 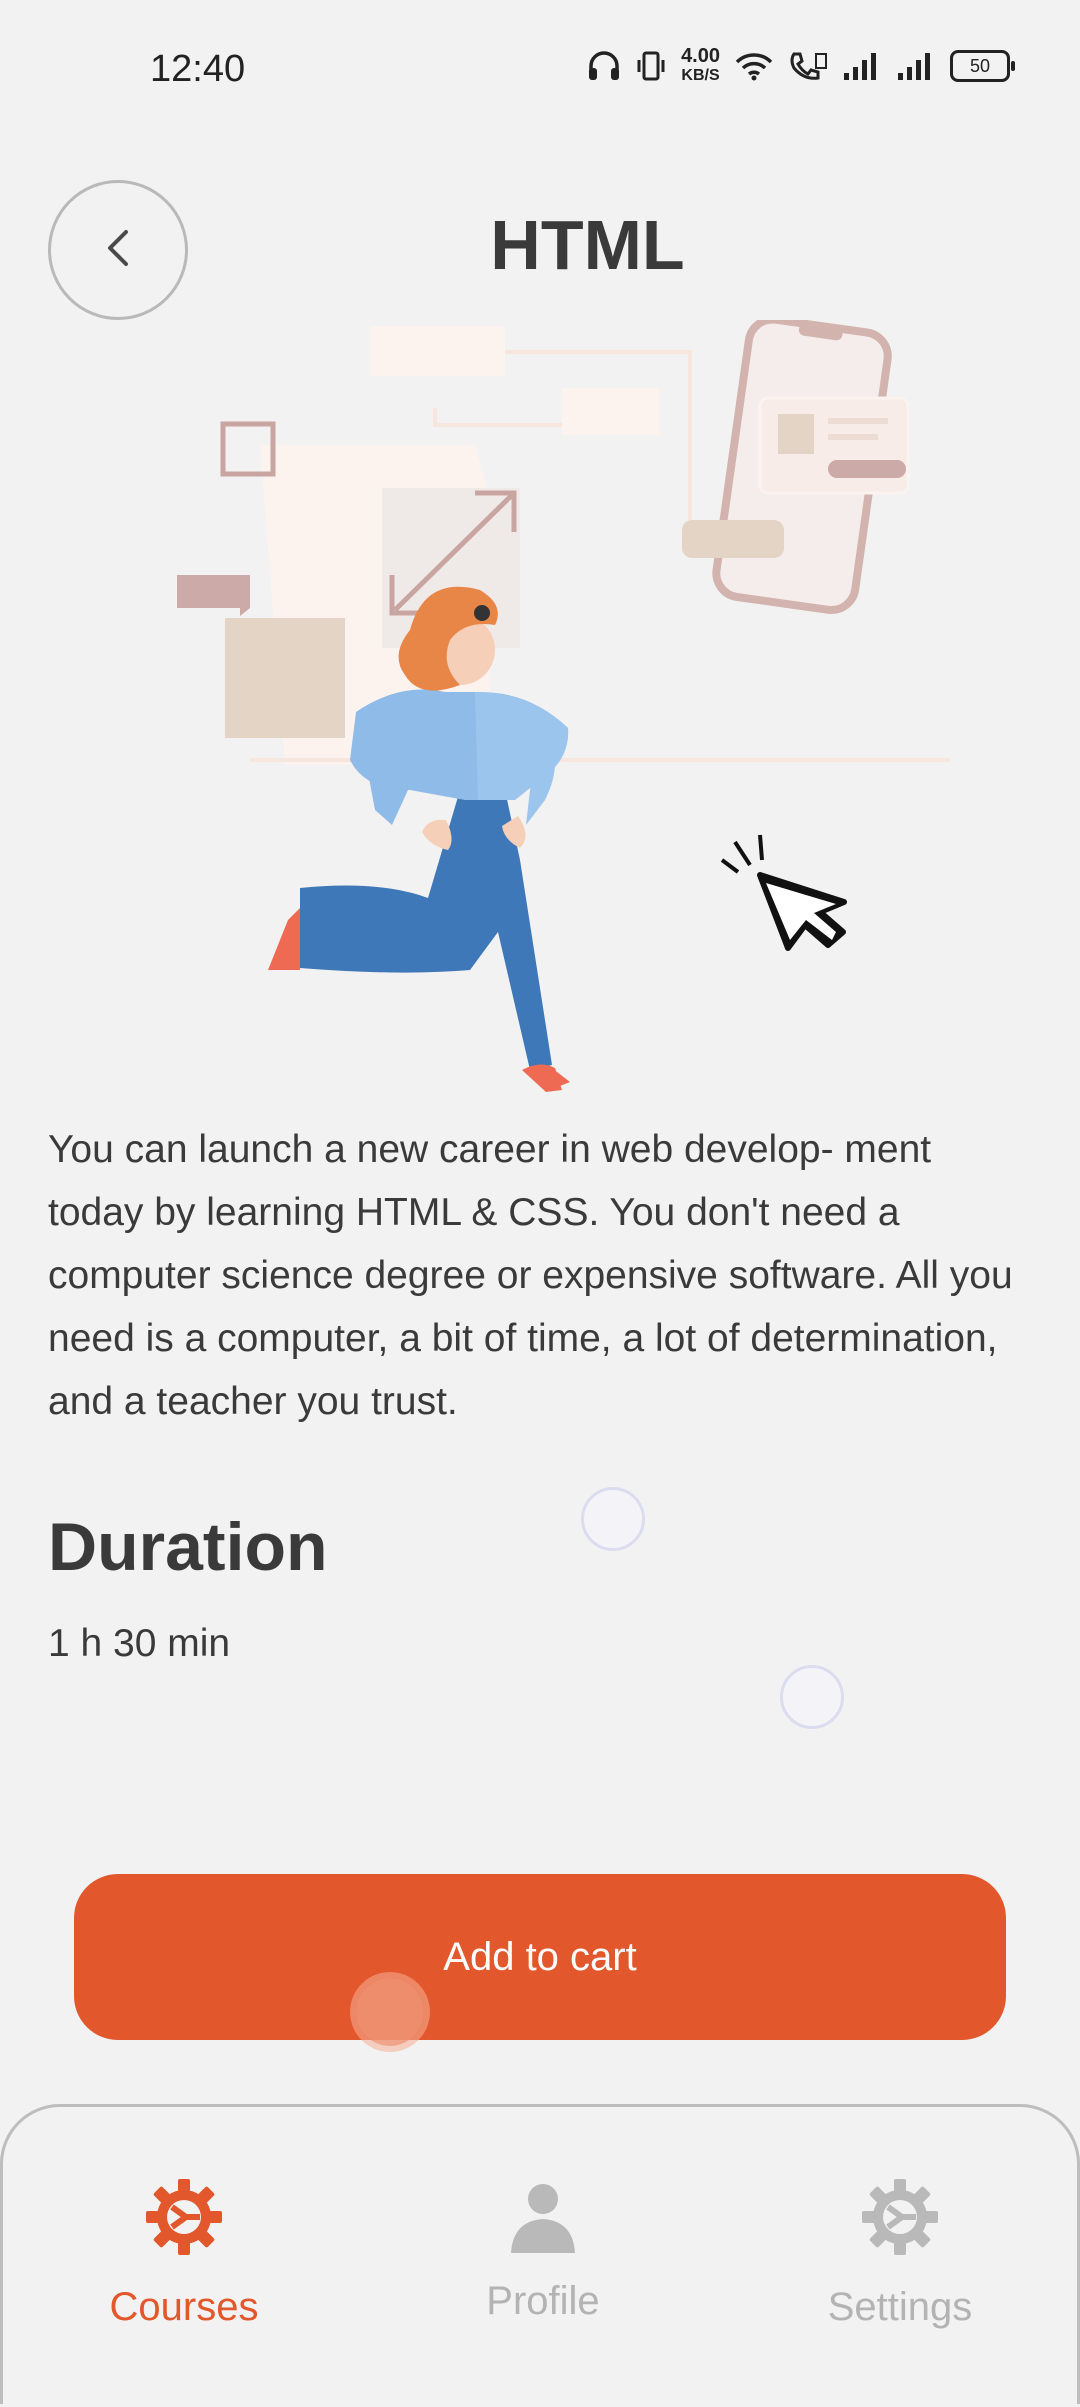 I want to click on nav-label-profile: Profile, so click(x=543, y=2301).